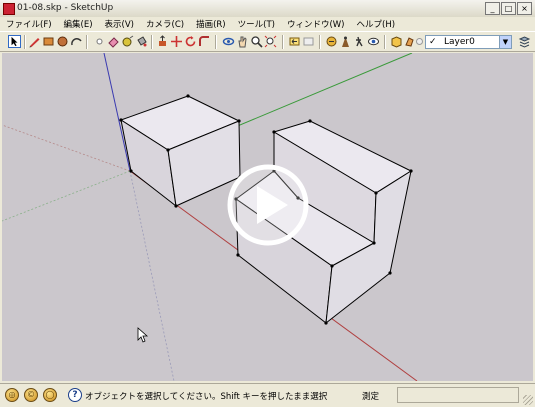 This screenshot has width=535, height=407. Describe the element at coordinates (176, 41) in the screenshot. I see `move-tool-icon` at that location.